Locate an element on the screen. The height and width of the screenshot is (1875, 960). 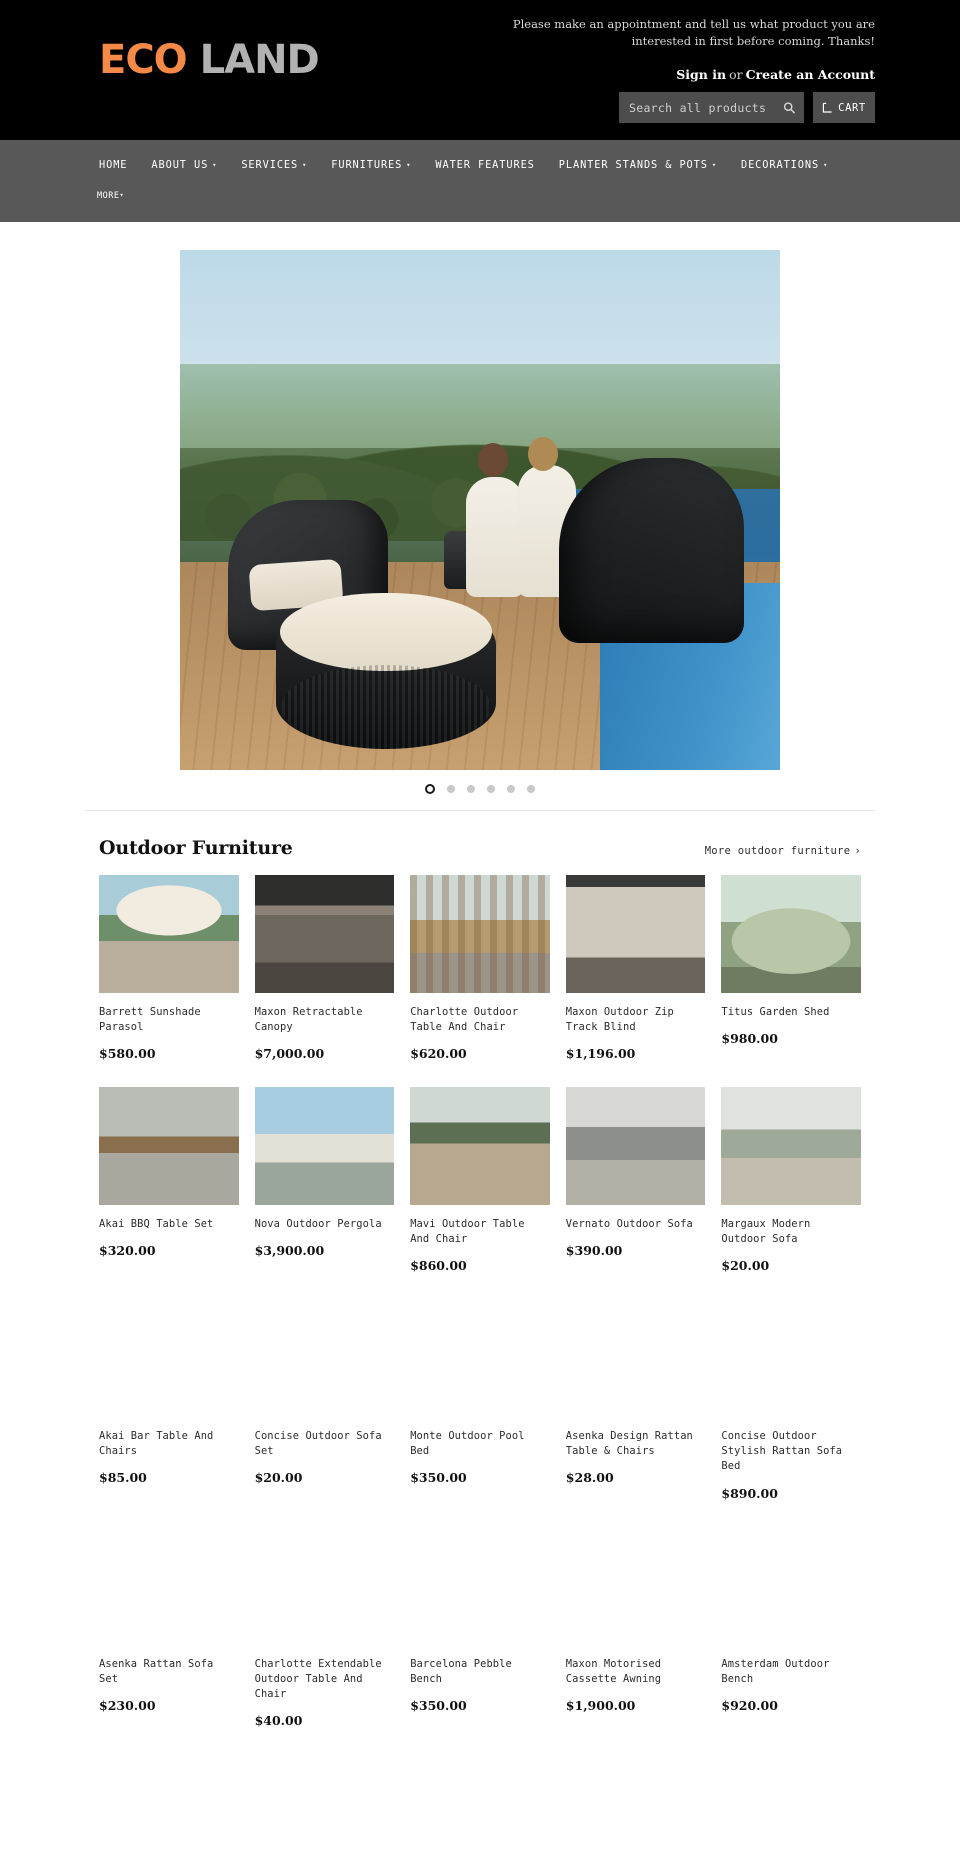
sign-in-link: Sign in is located at coordinates (701, 74).